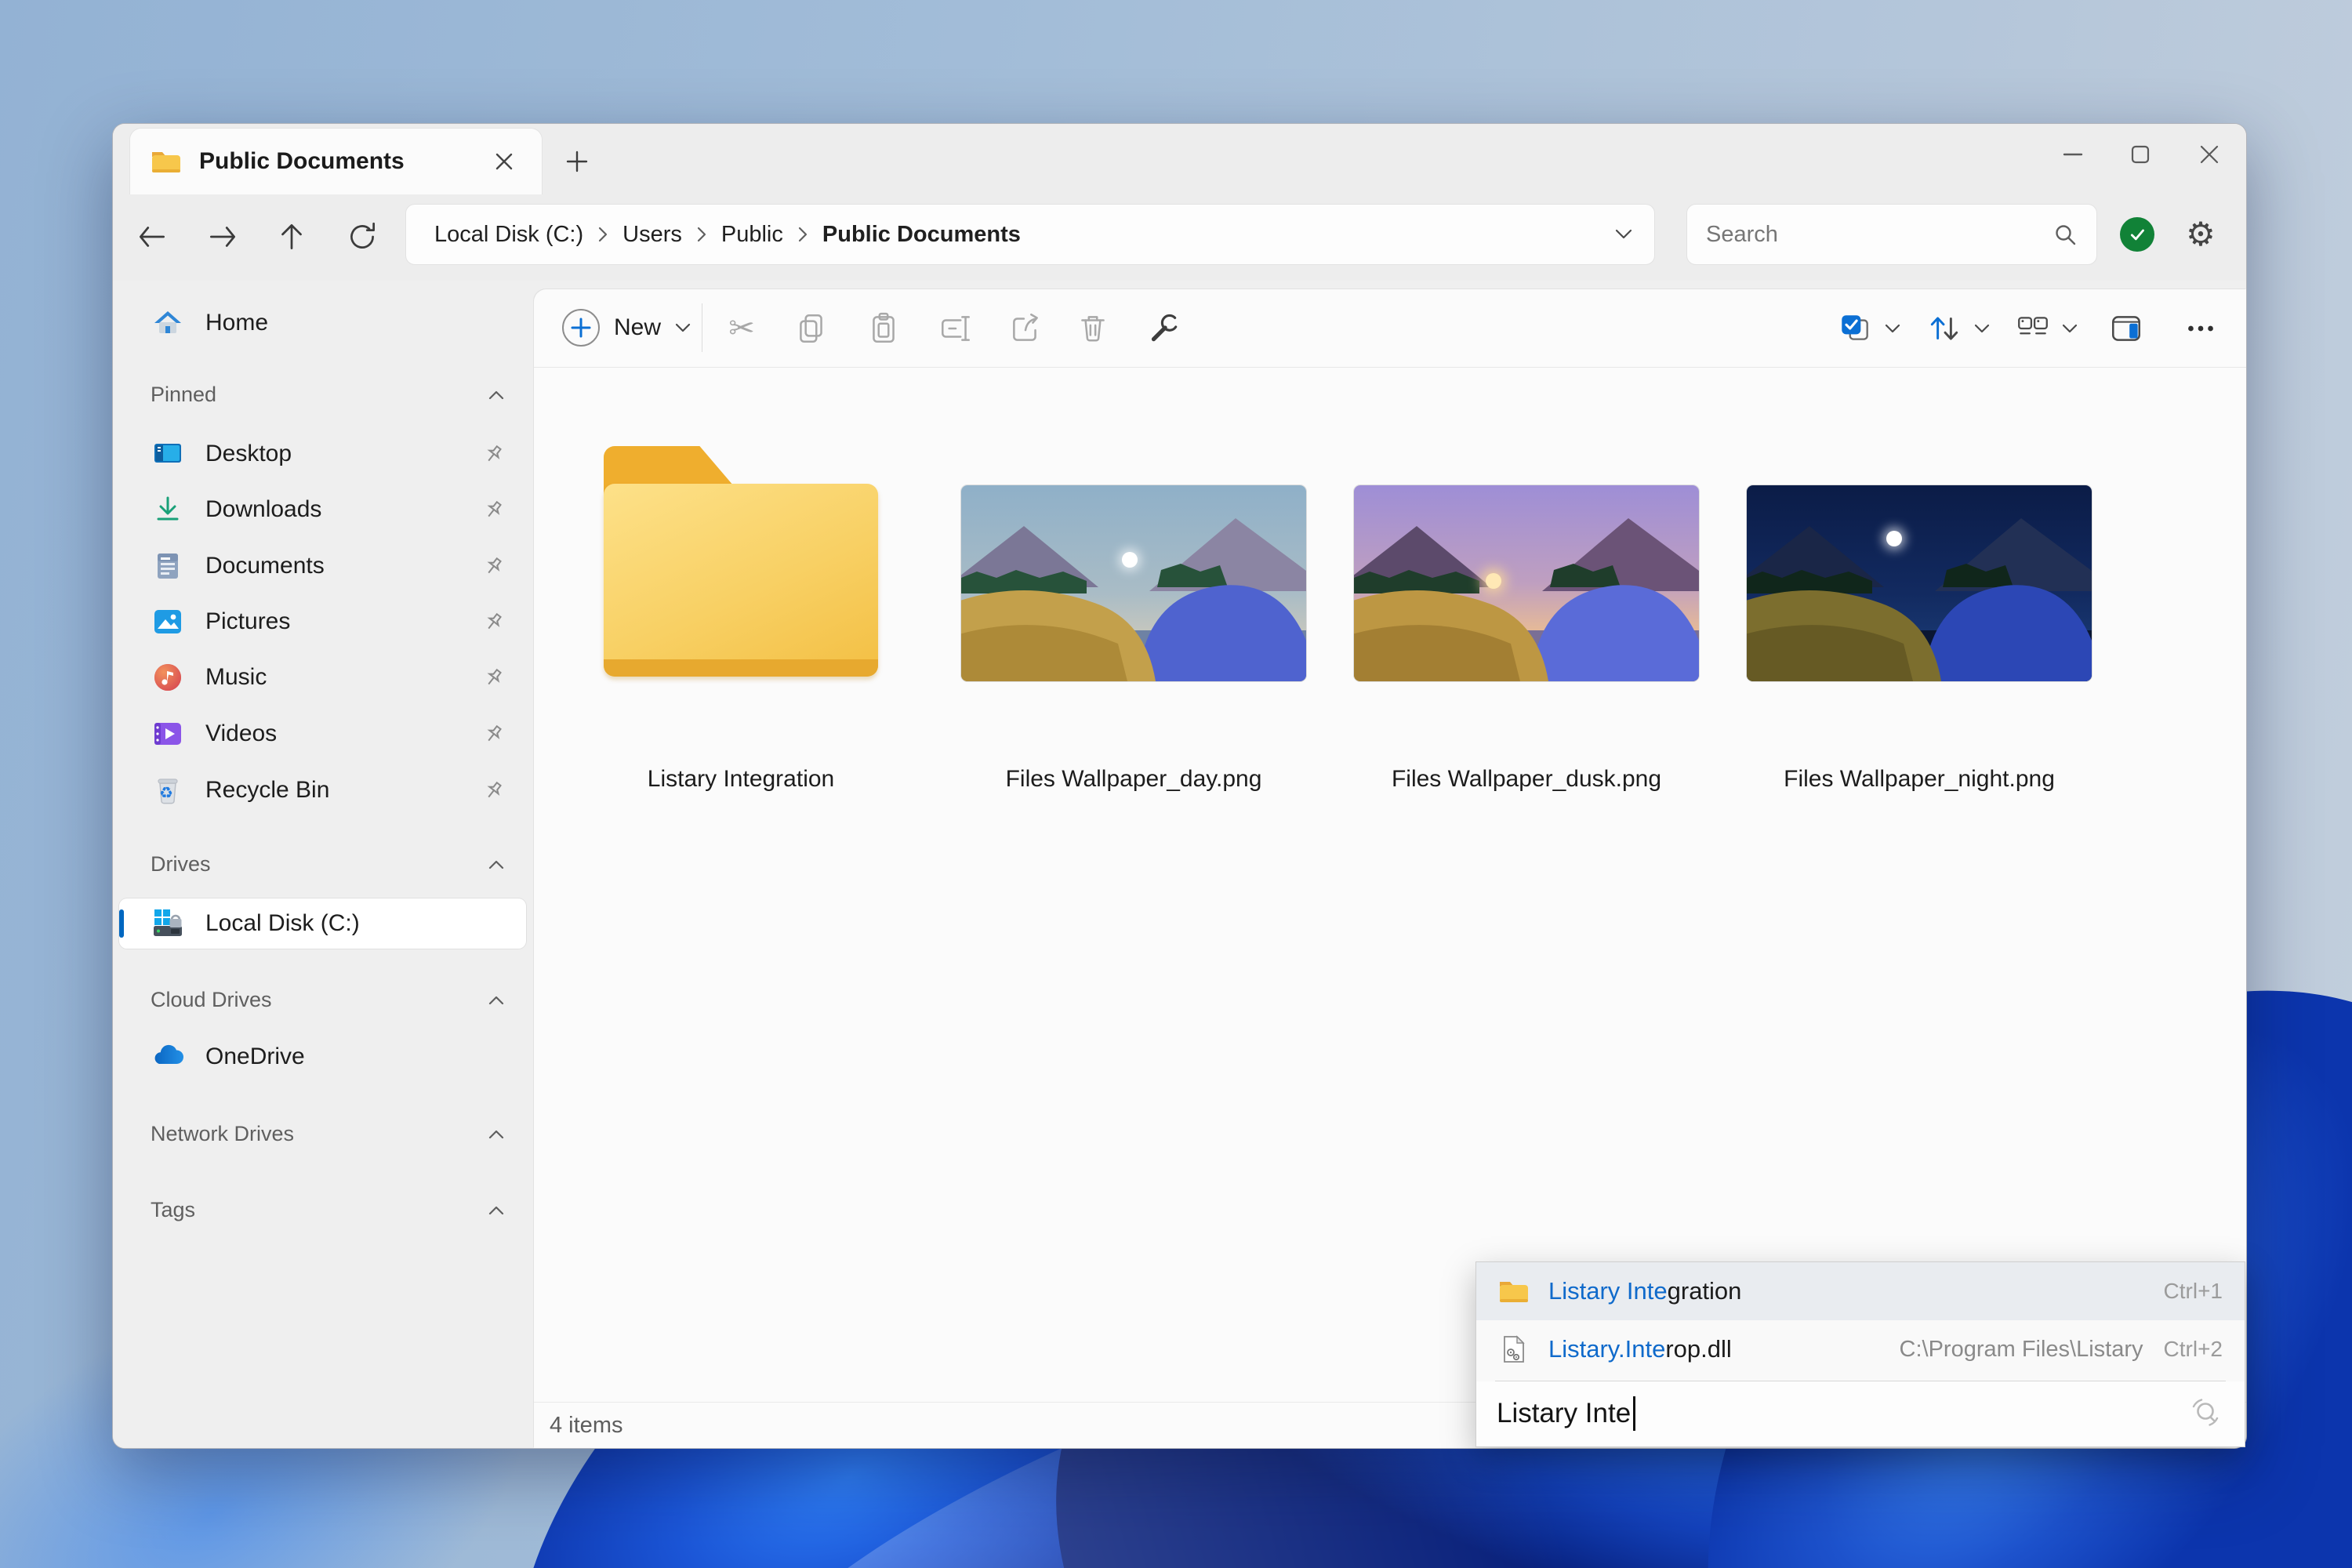 The image size is (2352, 1568). I want to click on select-chevron-icon, so click(1893, 328).